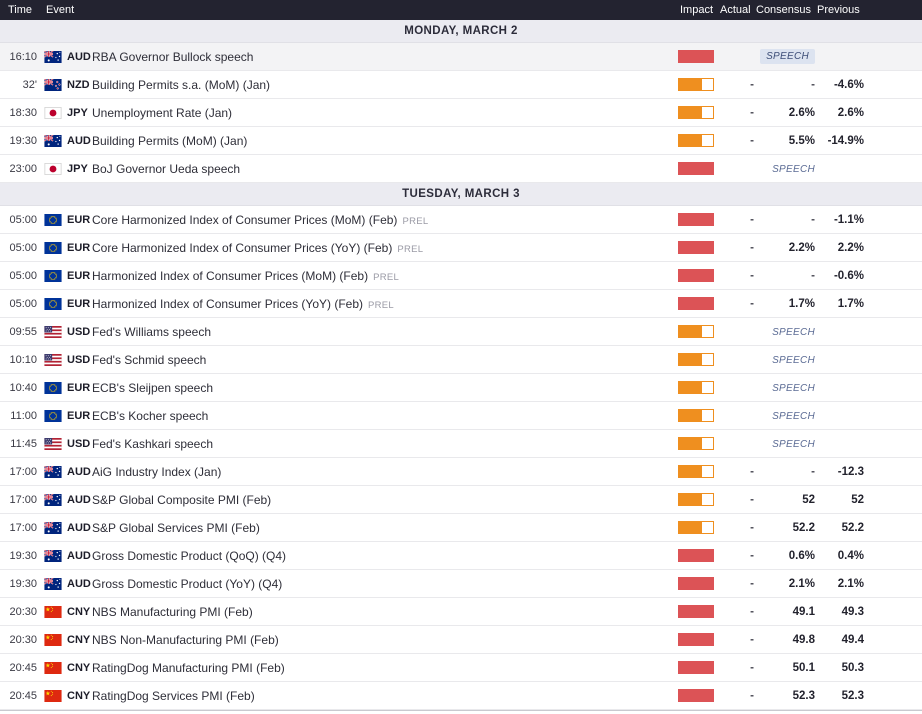 Image resolution: width=922 pixels, height=714 pixels. I want to click on currency-cell: AUD, so click(68, 555).